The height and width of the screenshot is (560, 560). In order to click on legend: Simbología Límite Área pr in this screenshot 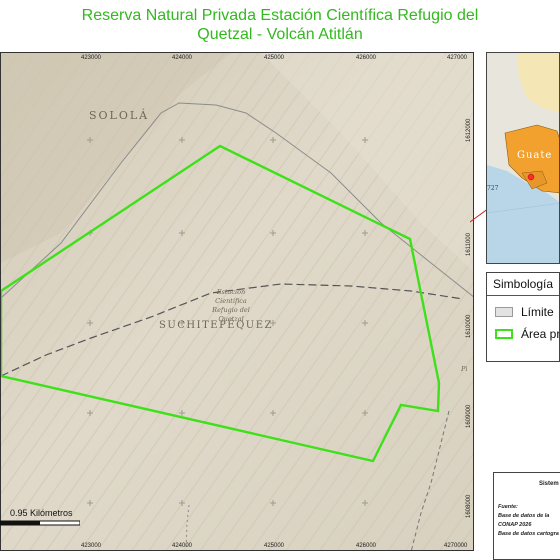, I will do `click(523, 317)`.